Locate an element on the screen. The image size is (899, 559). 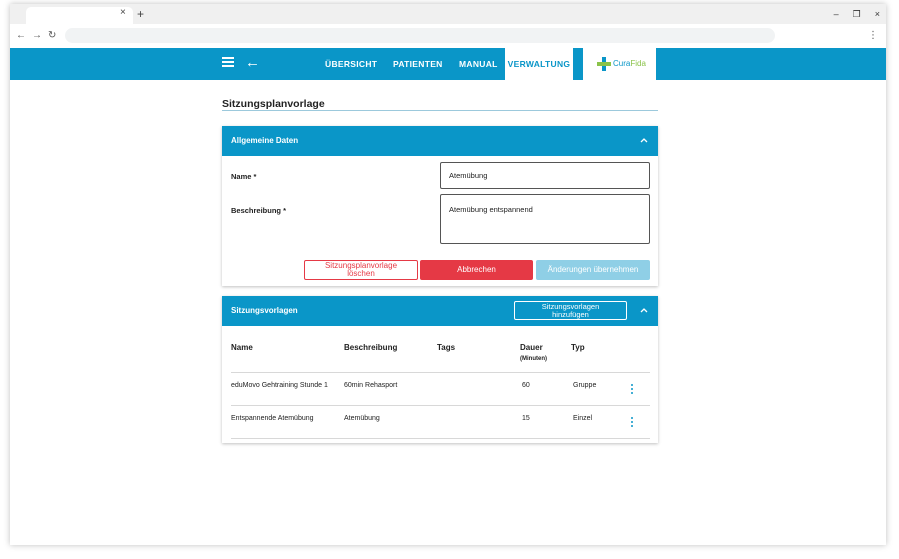
column-header-description: Beschreibung is located at coordinates (371, 347).